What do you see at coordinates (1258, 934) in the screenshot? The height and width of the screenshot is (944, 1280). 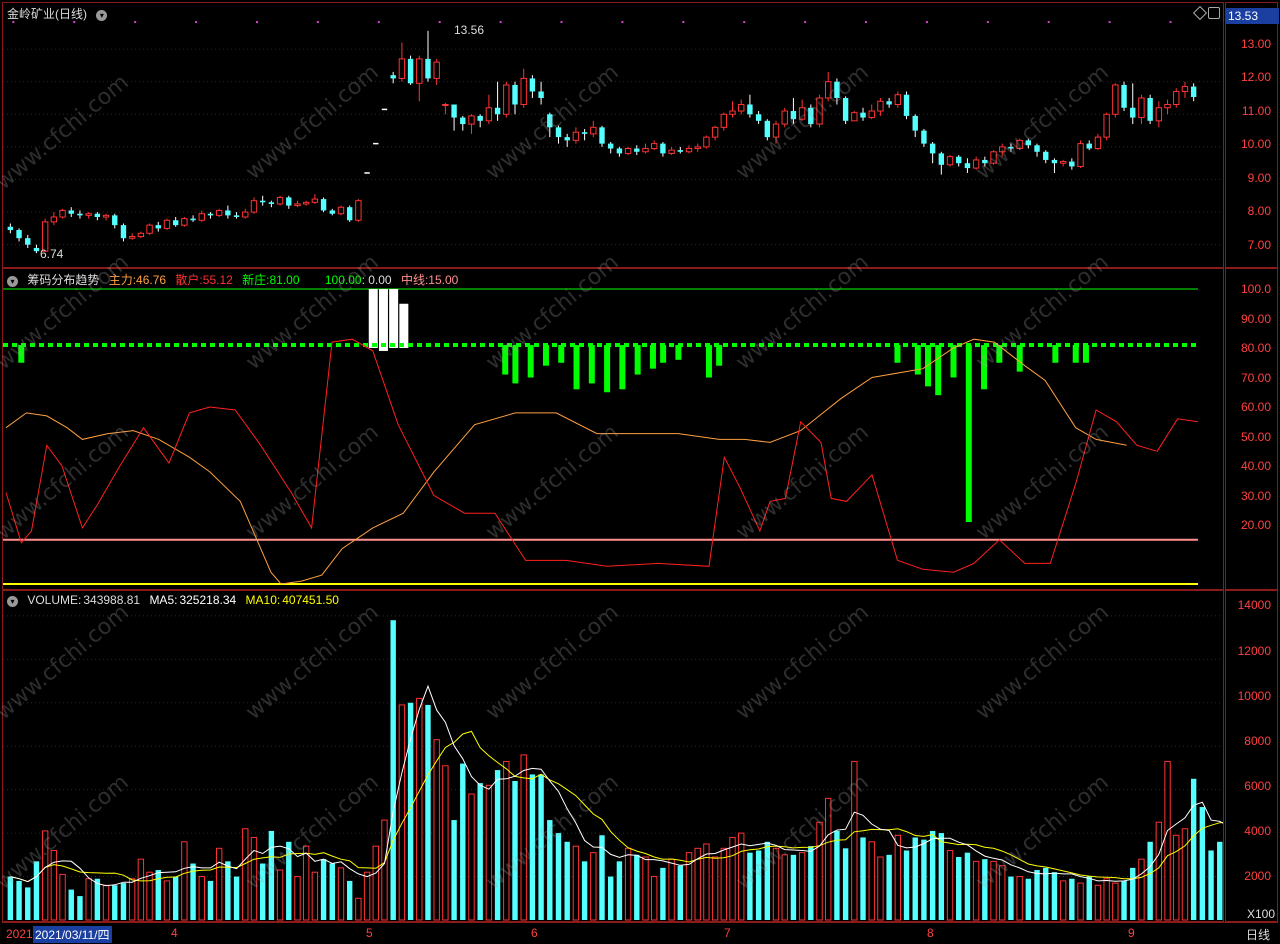 I see `period-label: 日线` at bounding box center [1258, 934].